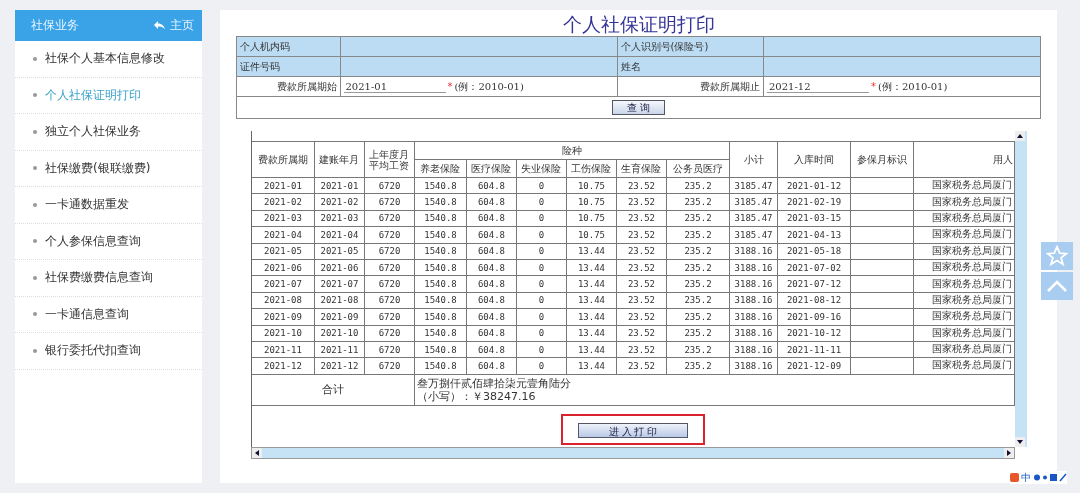 The height and width of the screenshot is (493, 1080). Describe the element at coordinates (1057, 256) in the screenshot. I see `star-icon` at that location.